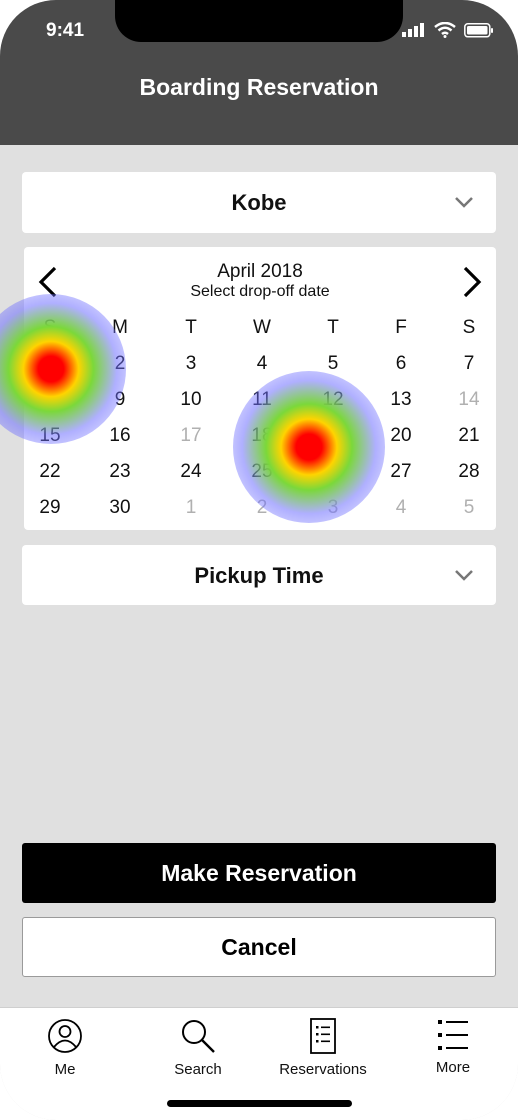  I want to click on wifi-icon, so click(445, 30).